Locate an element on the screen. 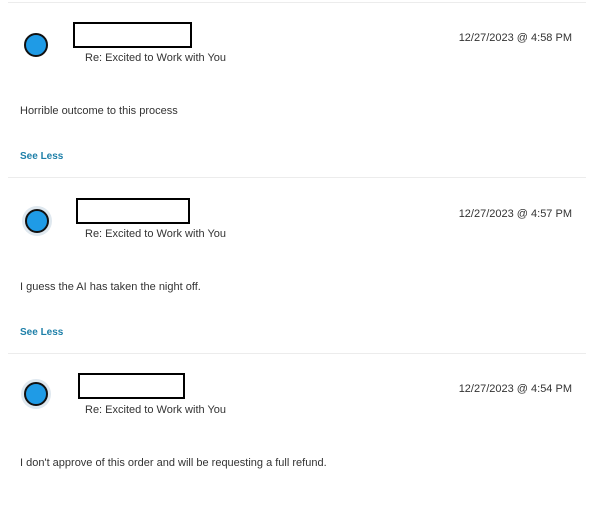 The width and height of the screenshot is (599, 530). message-timestamp: 12/27/2023 @ 4:58 PM is located at coordinates (515, 38).